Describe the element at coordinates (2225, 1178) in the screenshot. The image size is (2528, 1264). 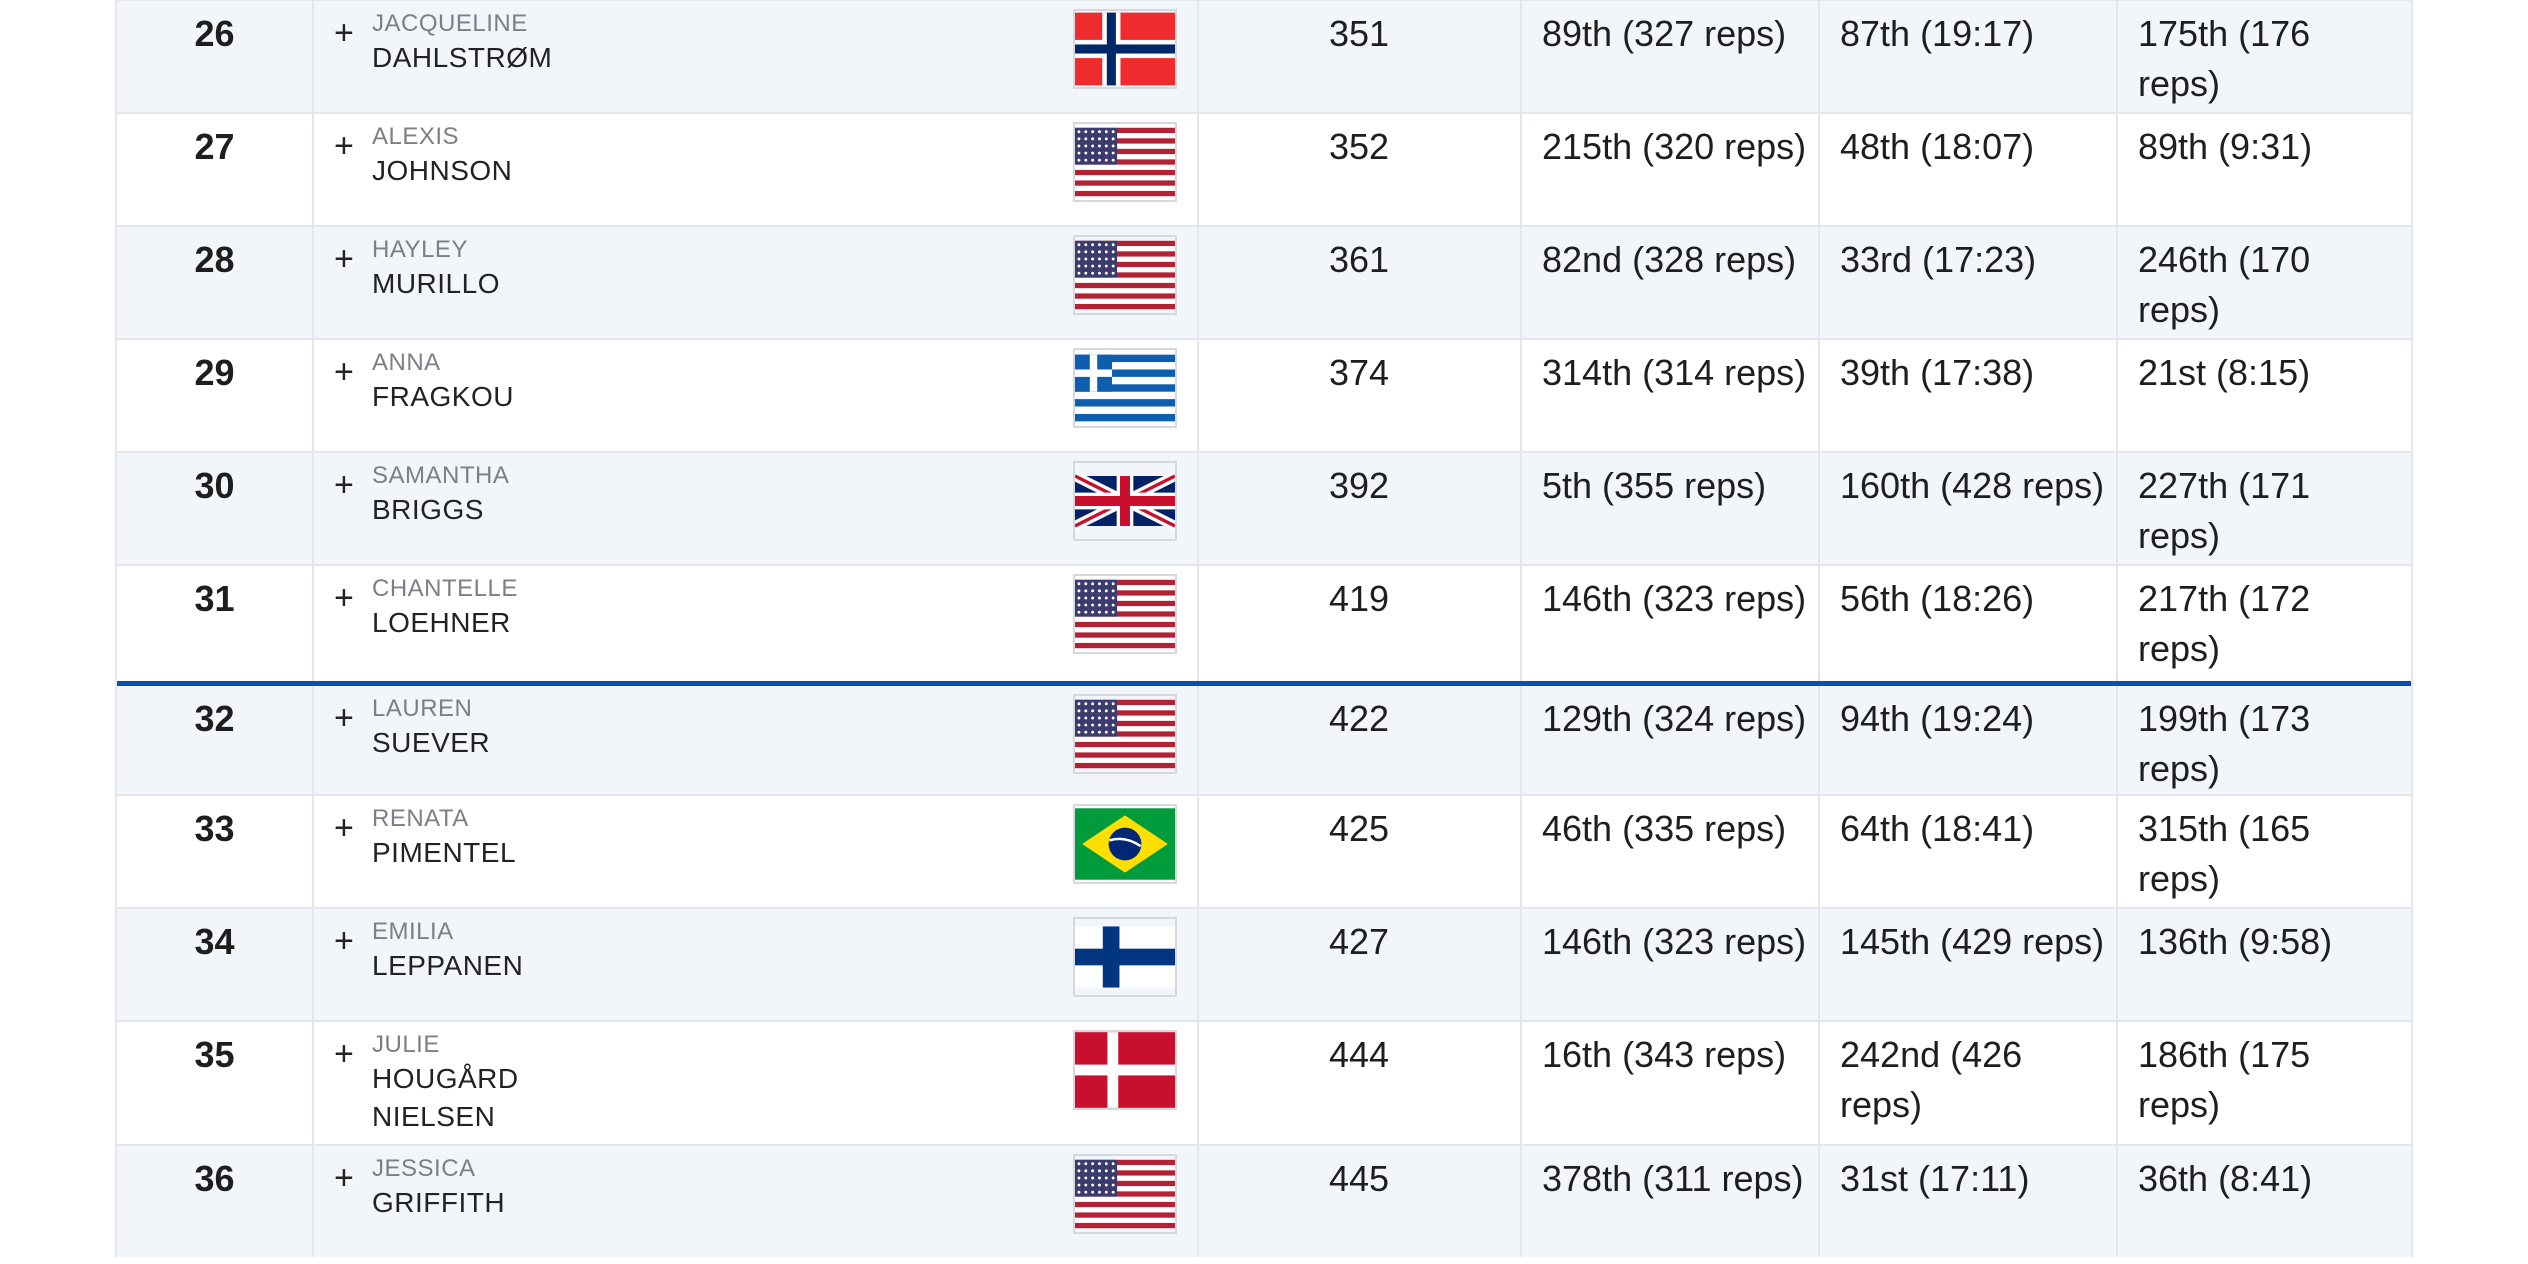
I see `event-3-result: 36th (8:41)` at that location.